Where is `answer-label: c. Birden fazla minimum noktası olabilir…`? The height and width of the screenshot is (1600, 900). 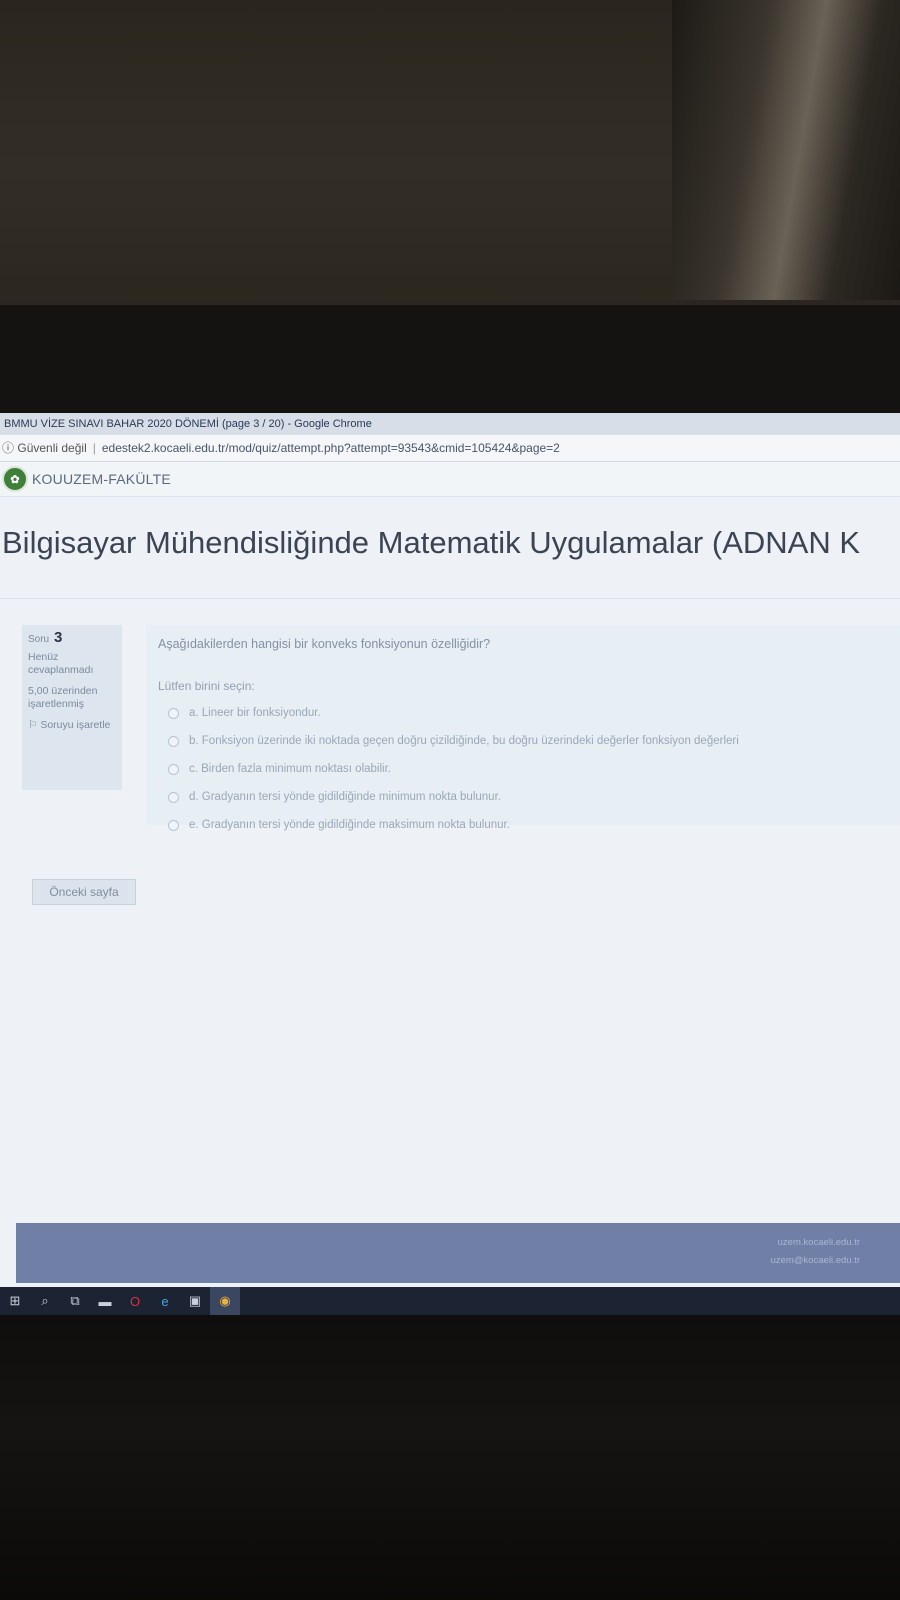 answer-label: c. Birden fazla minimum noktası olabilir… is located at coordinates (290, 769).